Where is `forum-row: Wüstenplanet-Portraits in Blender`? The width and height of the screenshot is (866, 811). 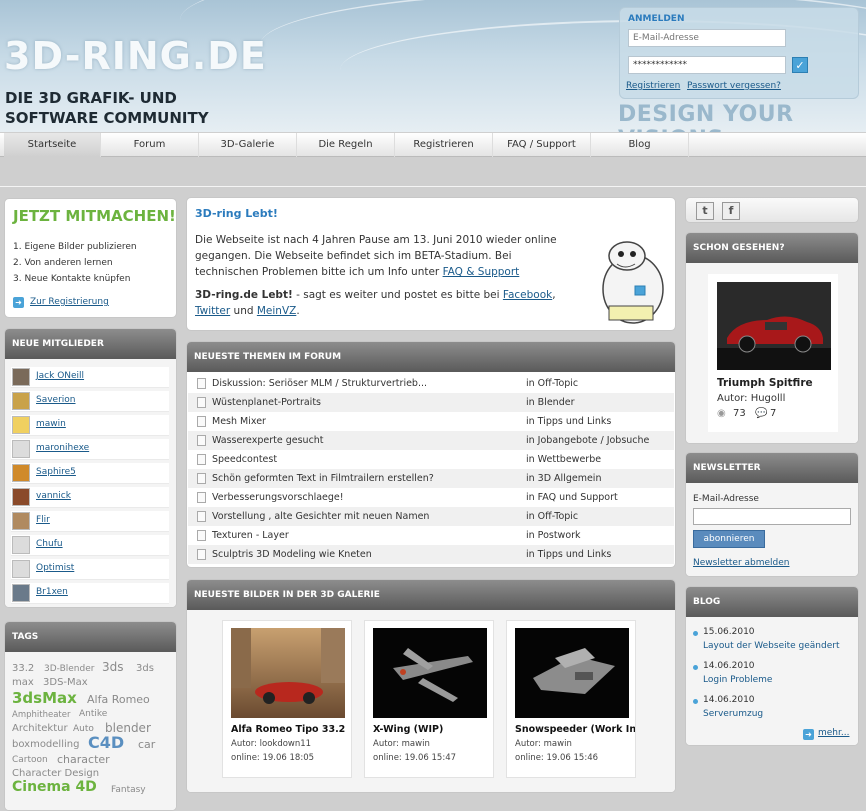 forum-row: Wüstenplanet-Portraits in Blender is located at coordinates (431, 402).